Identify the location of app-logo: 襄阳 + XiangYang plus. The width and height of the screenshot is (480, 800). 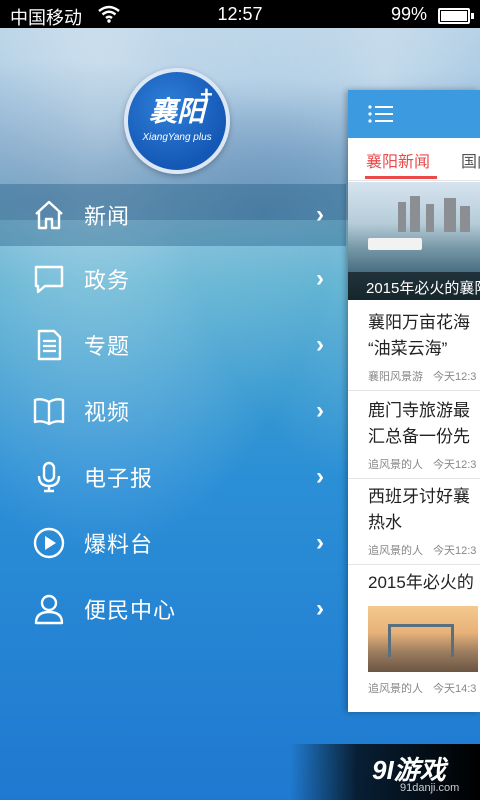
(177, 121).